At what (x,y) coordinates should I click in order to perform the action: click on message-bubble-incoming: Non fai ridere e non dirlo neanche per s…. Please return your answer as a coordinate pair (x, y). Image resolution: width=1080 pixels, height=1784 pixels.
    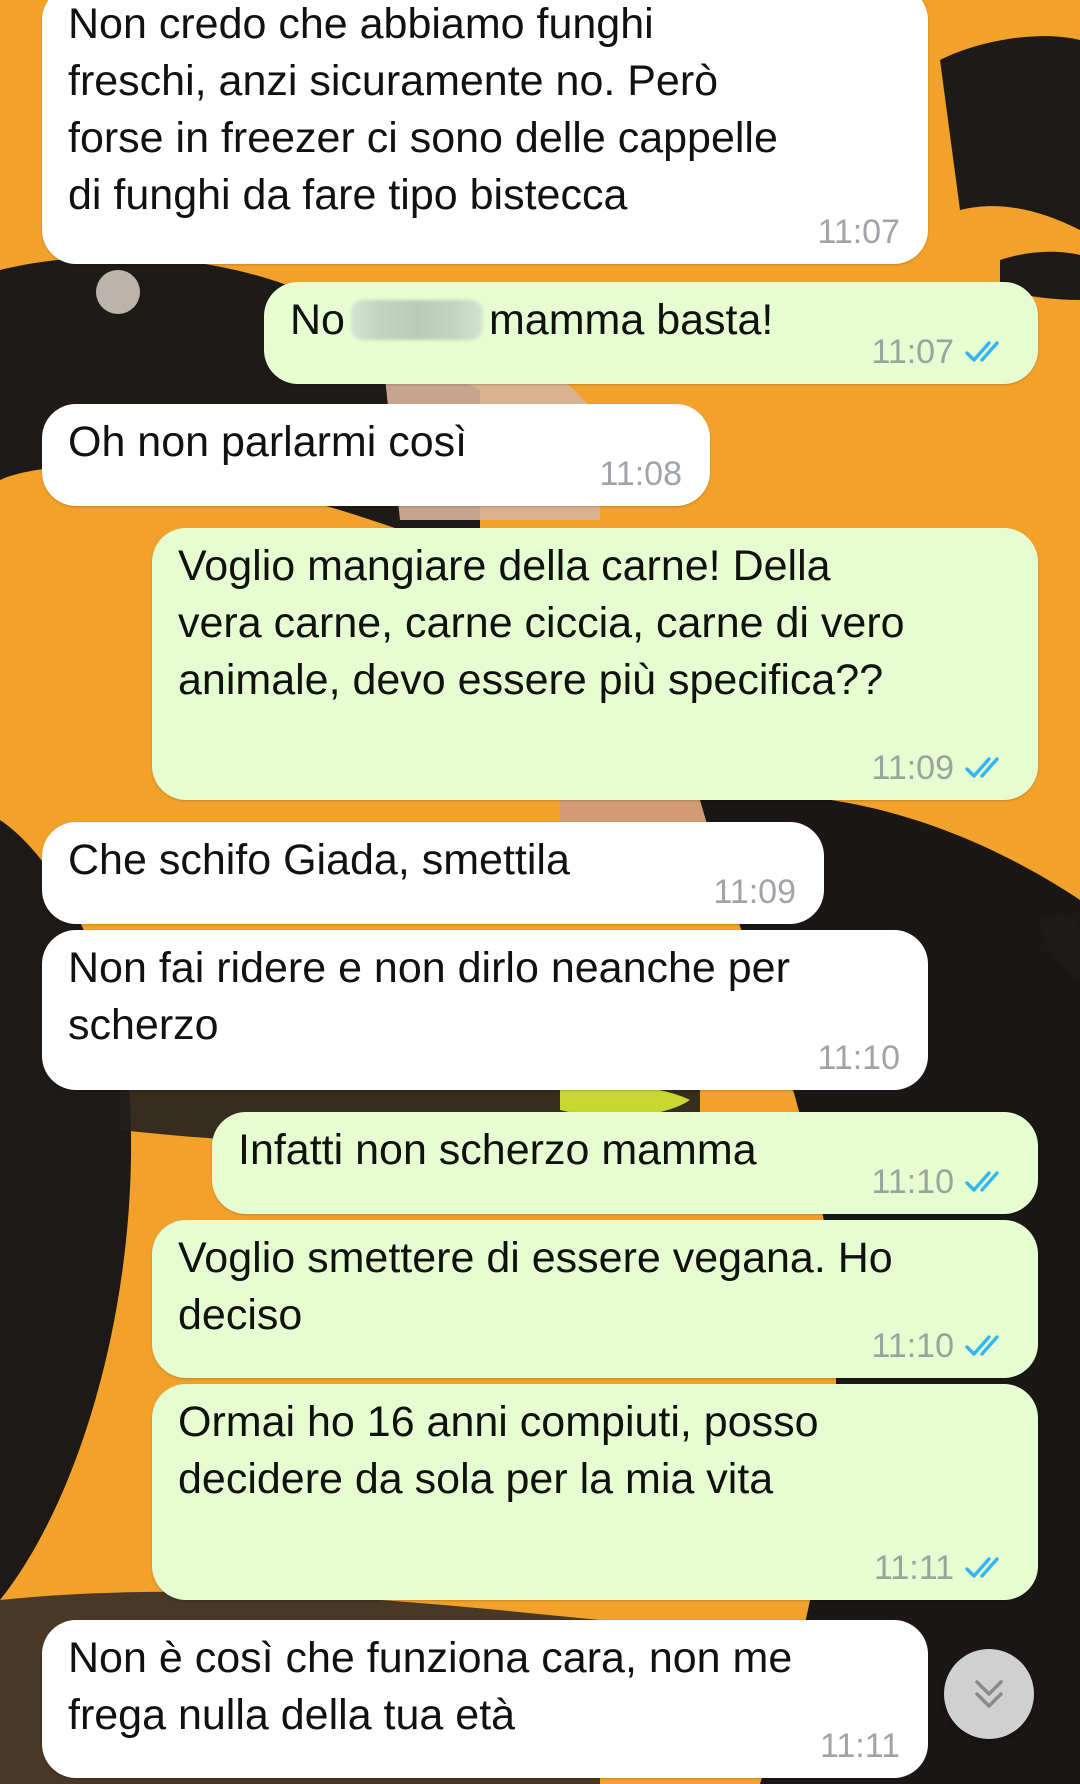
    Looking at the image, I should click on (485, 1010).